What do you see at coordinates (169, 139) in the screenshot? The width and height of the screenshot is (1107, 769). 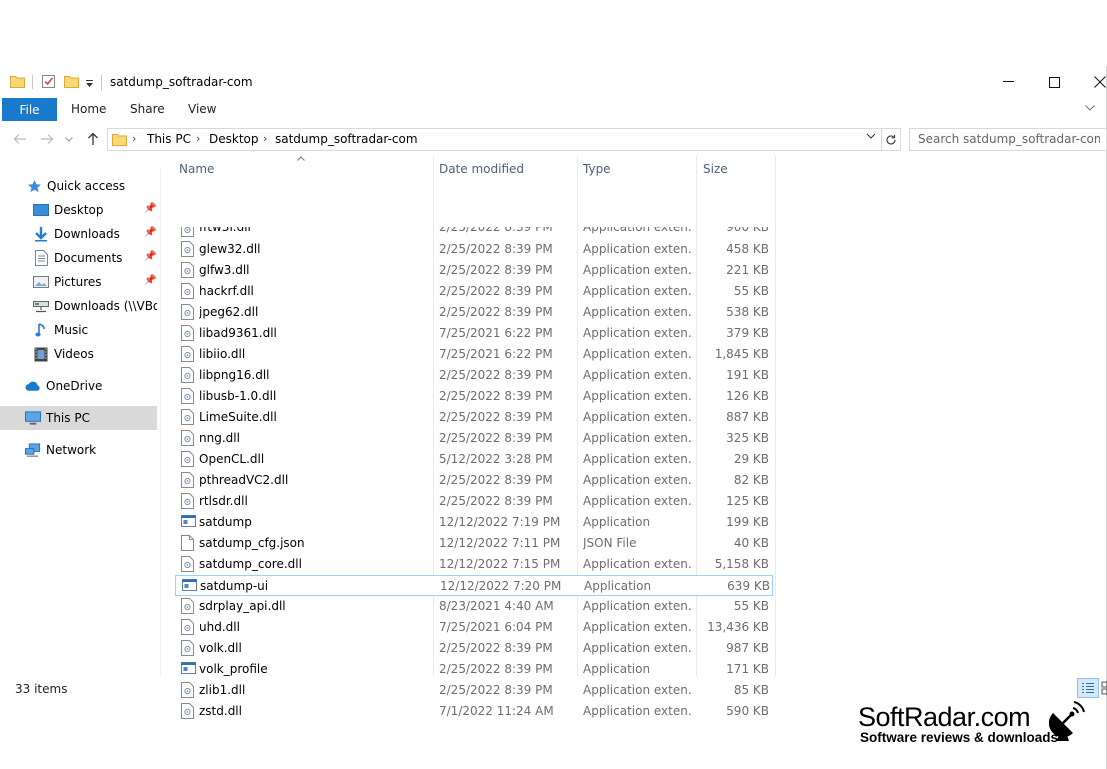 I see `breadcrumb-this-pc: This PC` at bounding box center [169, 139].